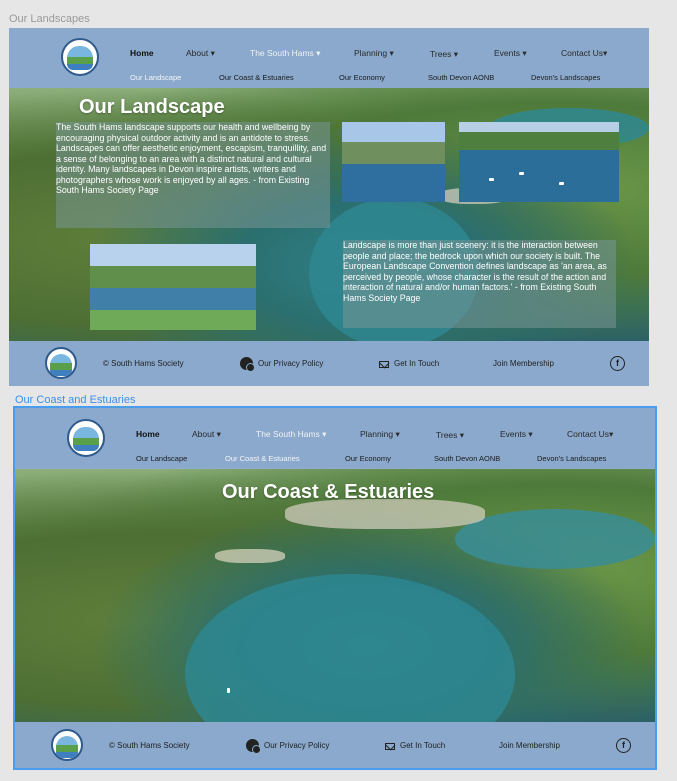 The height and width of the screenshot is (781, 677). I want to click on hero-title: Our Landscape, so click(152, 107).